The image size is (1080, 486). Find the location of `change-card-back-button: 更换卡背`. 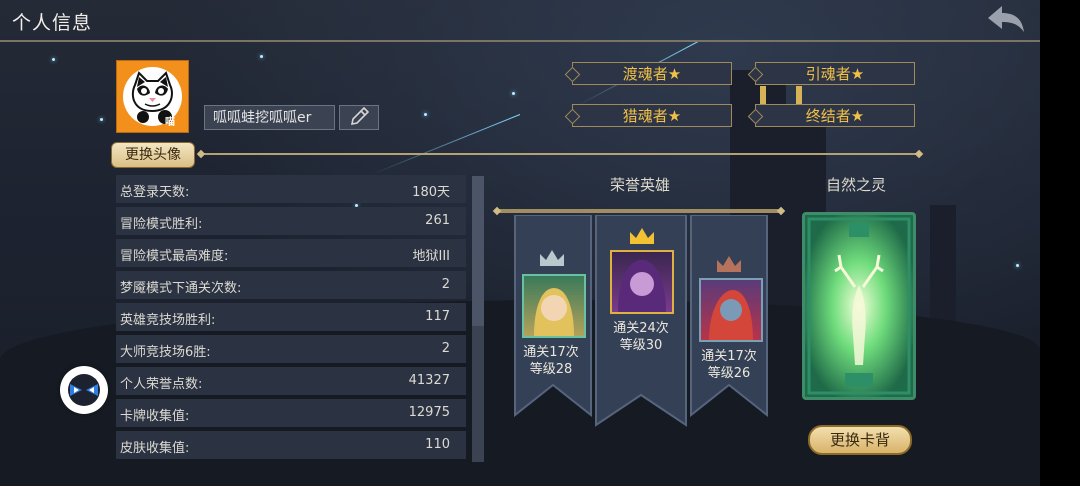

change-card-back-button: 更换卡背 is located at coordinates (860, 440).